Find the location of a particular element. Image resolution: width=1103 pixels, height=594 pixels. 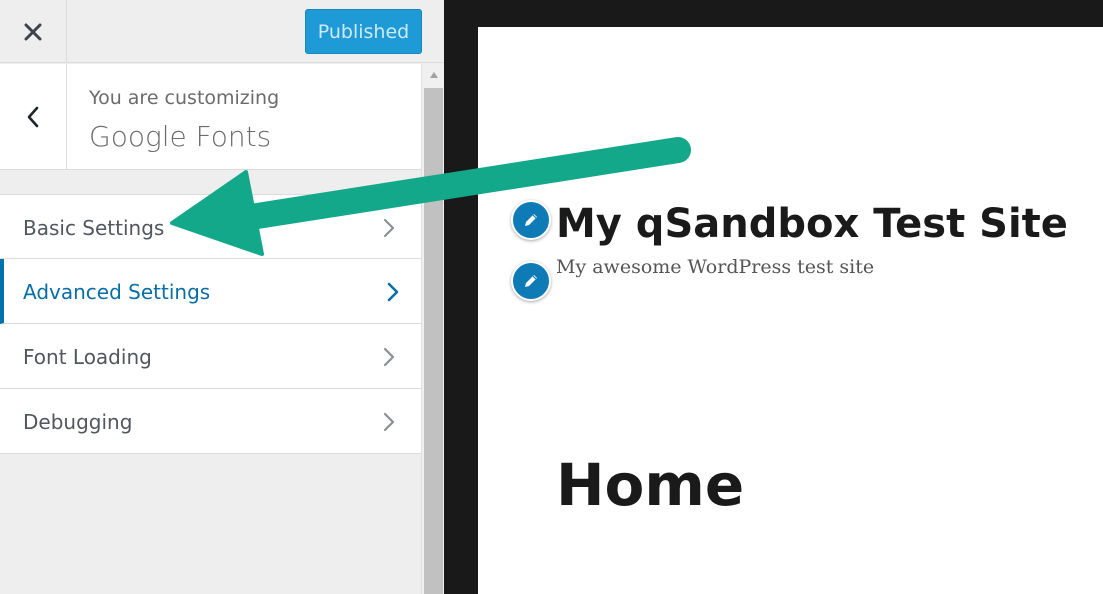

site-tagline: My awesome WordPress test site is located at coordinates (715, 267).